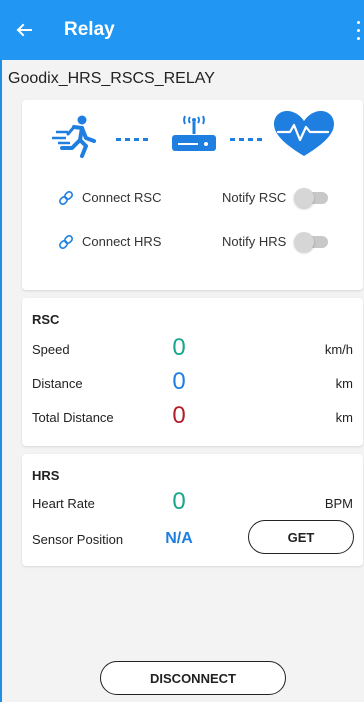 The width and height of the screenshot is (364, 702). Describe the element at coordinates (1, 351) in the screenshot. I see `window-edge` at that location.